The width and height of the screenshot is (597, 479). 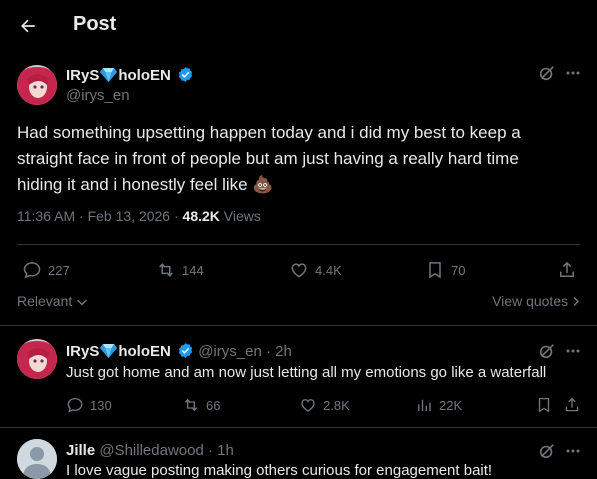 I want to click on sort-replies-button: Relevant, so click(x=52, y=301).